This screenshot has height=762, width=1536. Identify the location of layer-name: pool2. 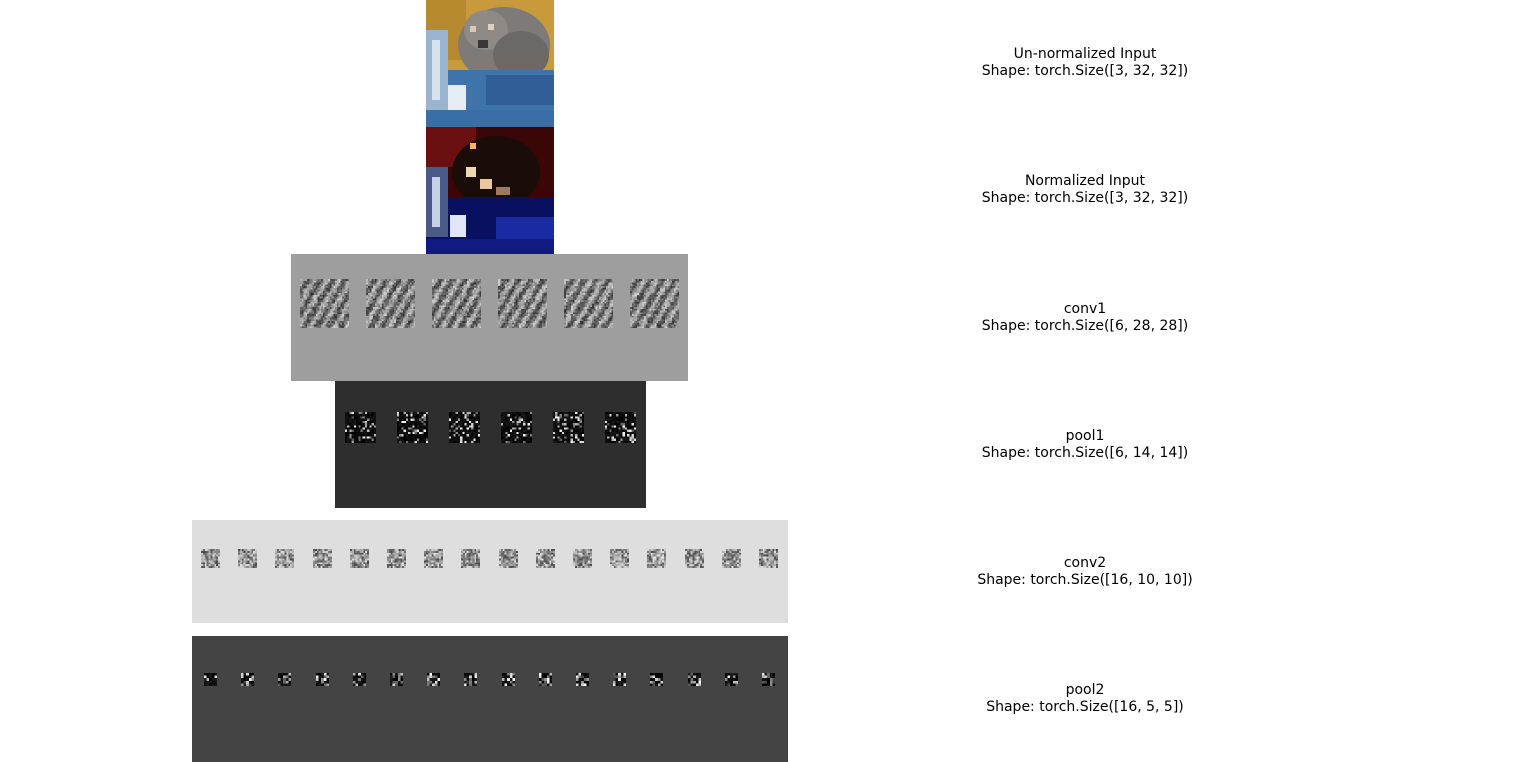
(1085, 690).